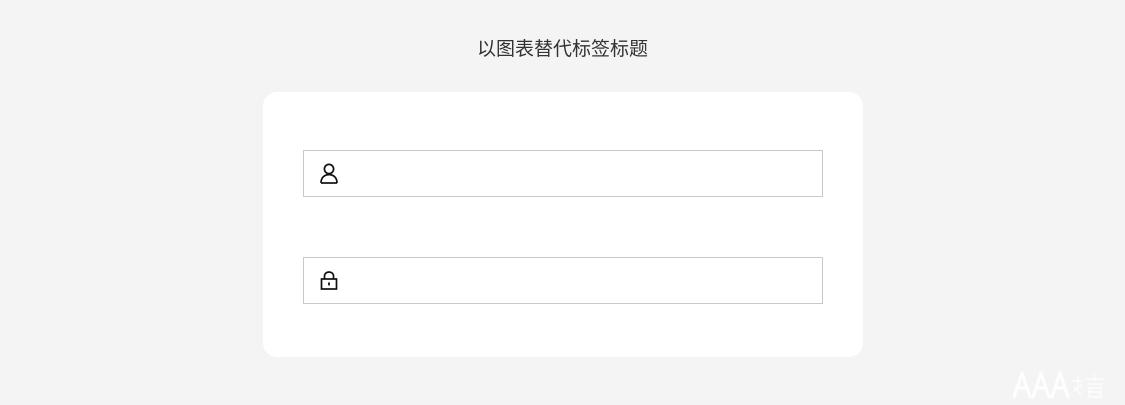 The image size is (1125, 405). Describe the element at coordinates (562, 49) in the screenshot. I see `page-title: 以图表替代标签标题` at that location.